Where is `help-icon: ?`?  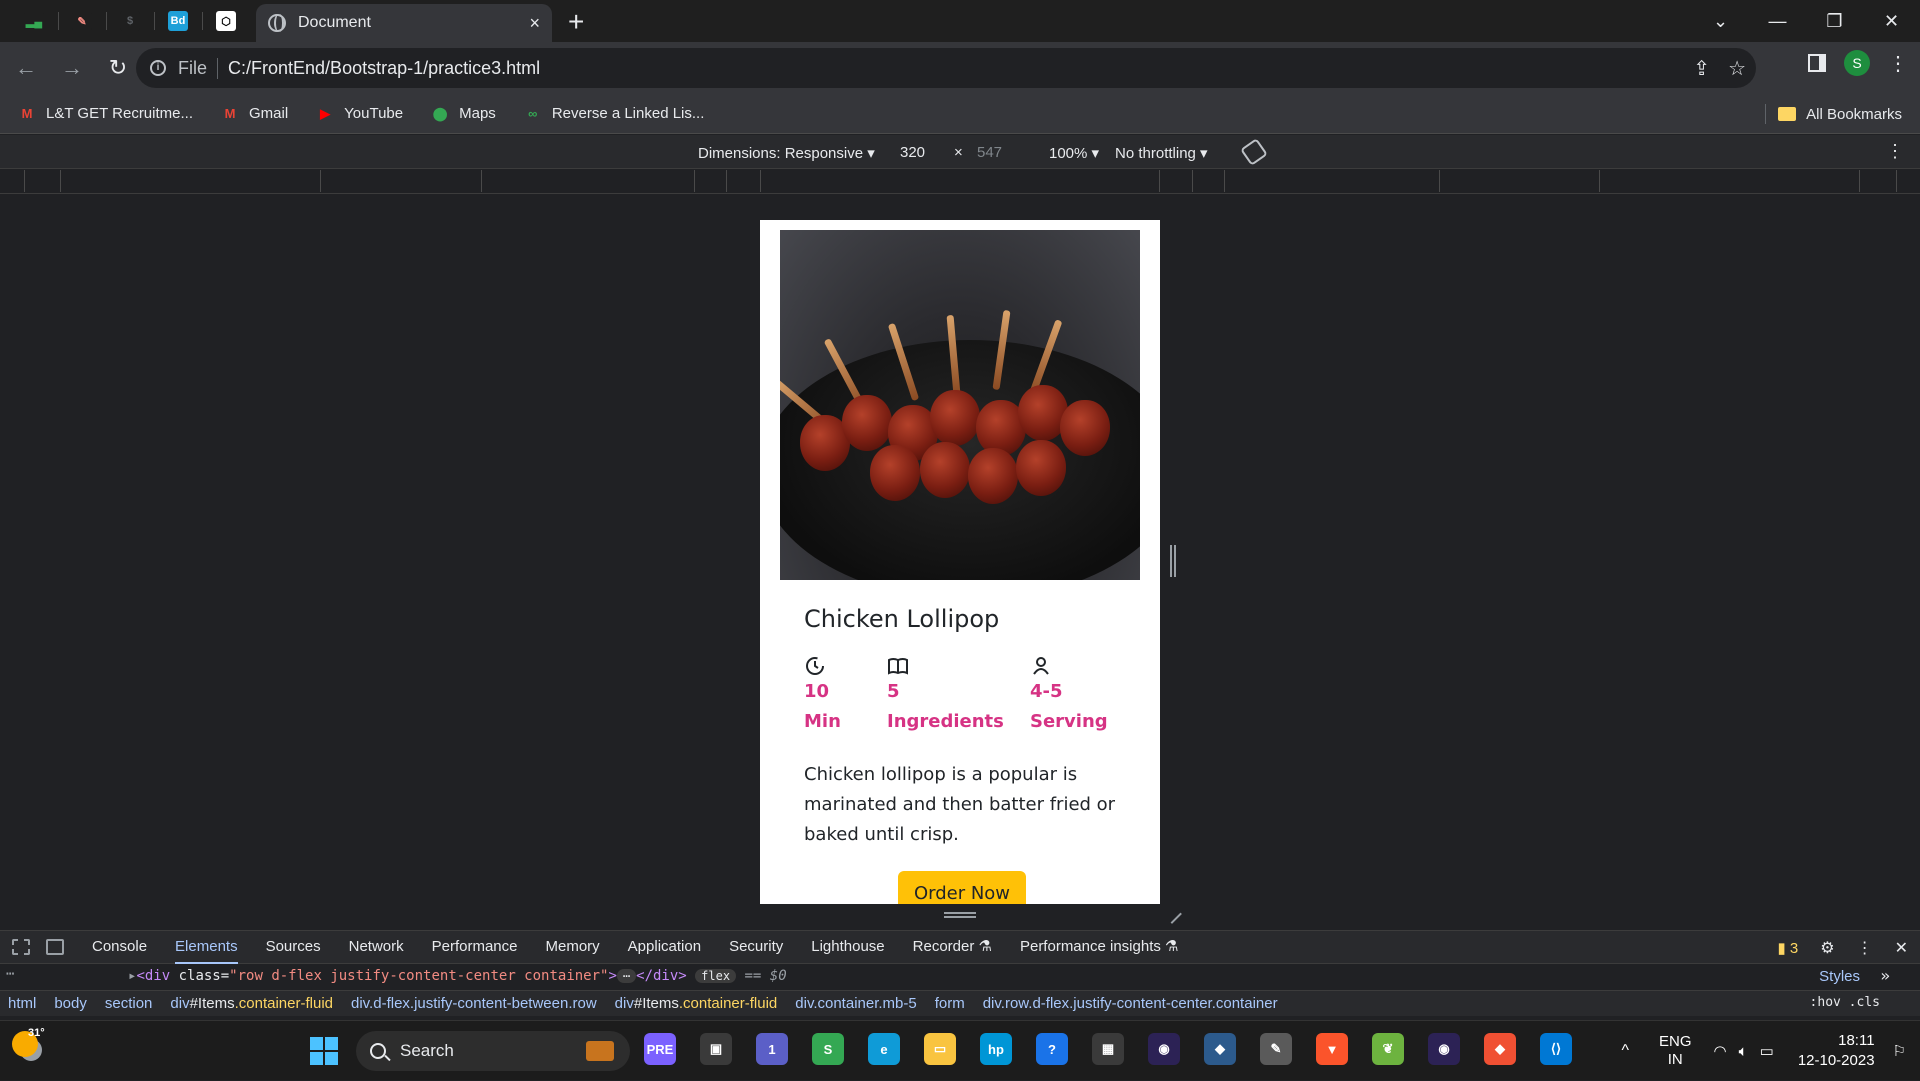 help-icon: ? is located at coordinates (1052, 1049).